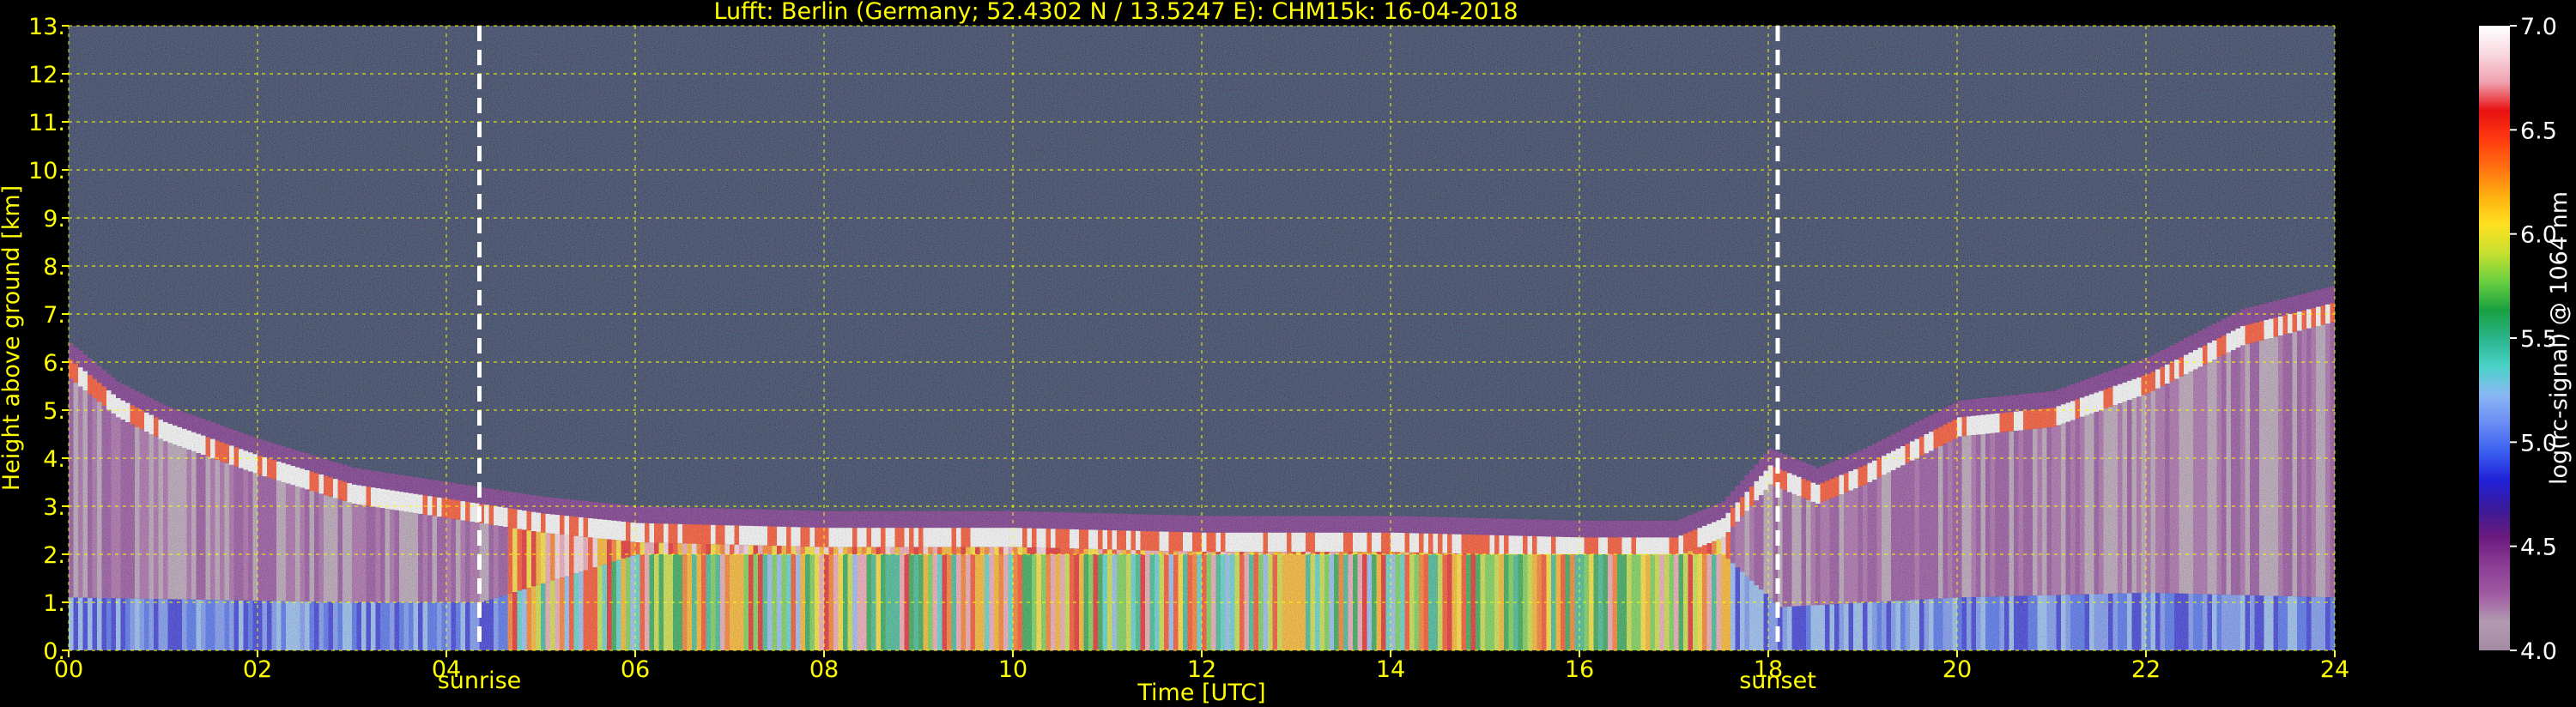 This screenshot has width=2576, height=707. Describe the element at coordinates (54, 651) in the screenshot. I see `y-tick-label: 0.` at that location.